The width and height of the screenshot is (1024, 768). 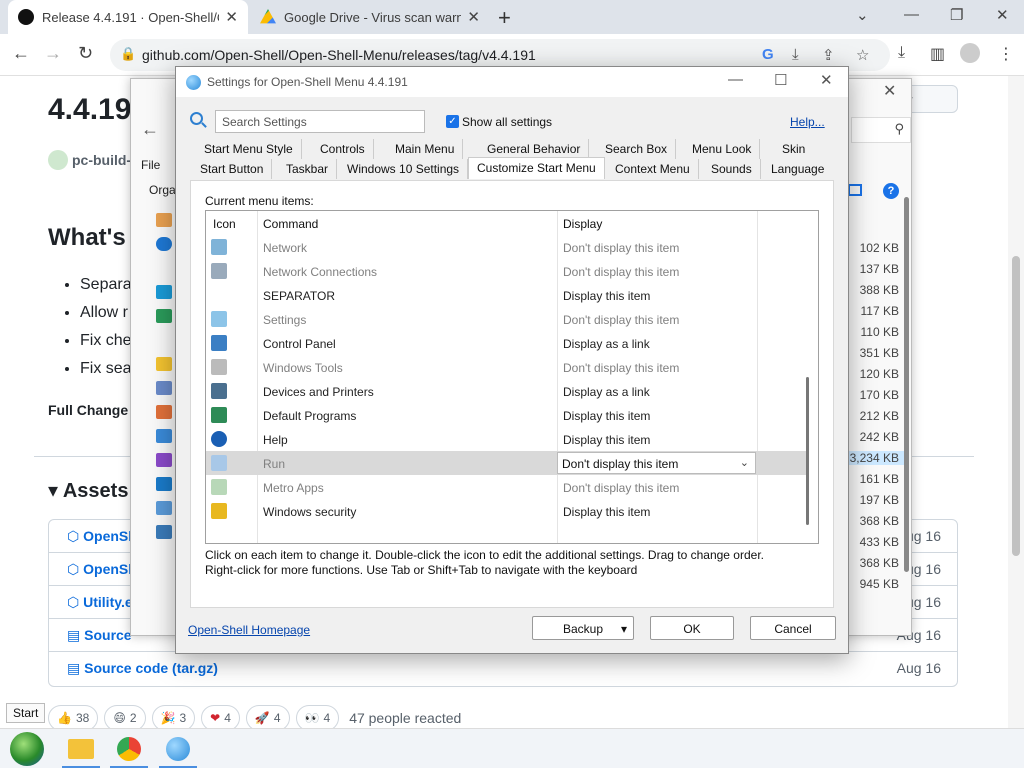 I want to click on browser-tab-drive: Google Drive - Virus scan warning ✕, so click(x=370, y=17).